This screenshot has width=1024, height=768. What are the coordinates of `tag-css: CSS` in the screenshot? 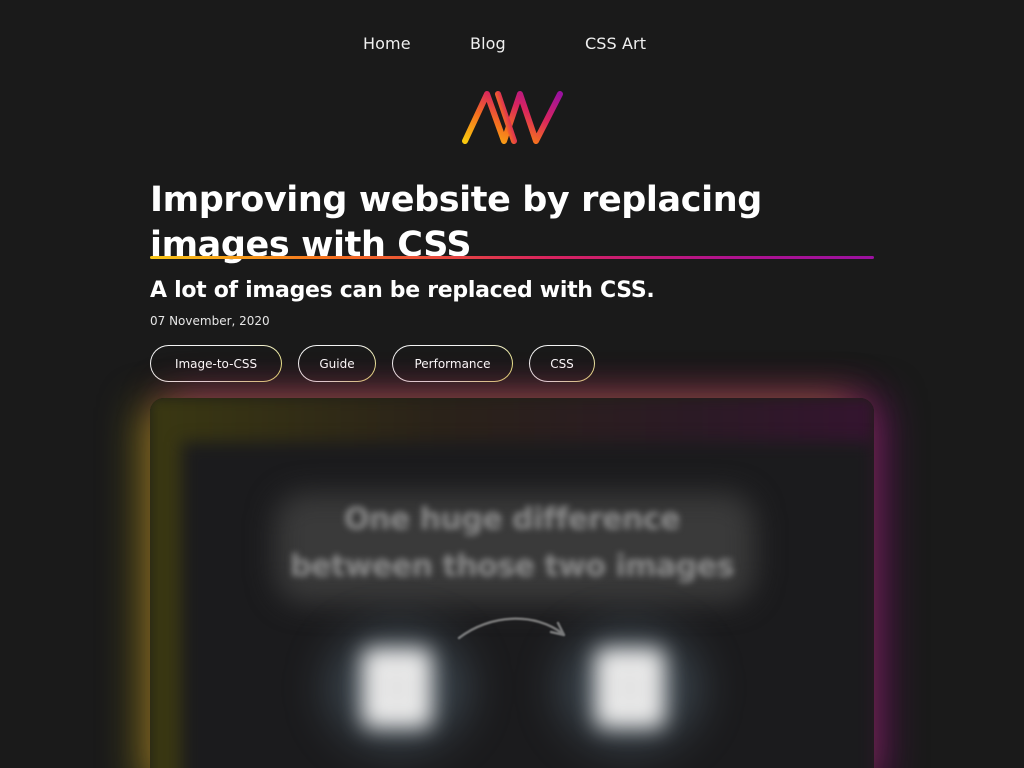 It's located at (562, 363).